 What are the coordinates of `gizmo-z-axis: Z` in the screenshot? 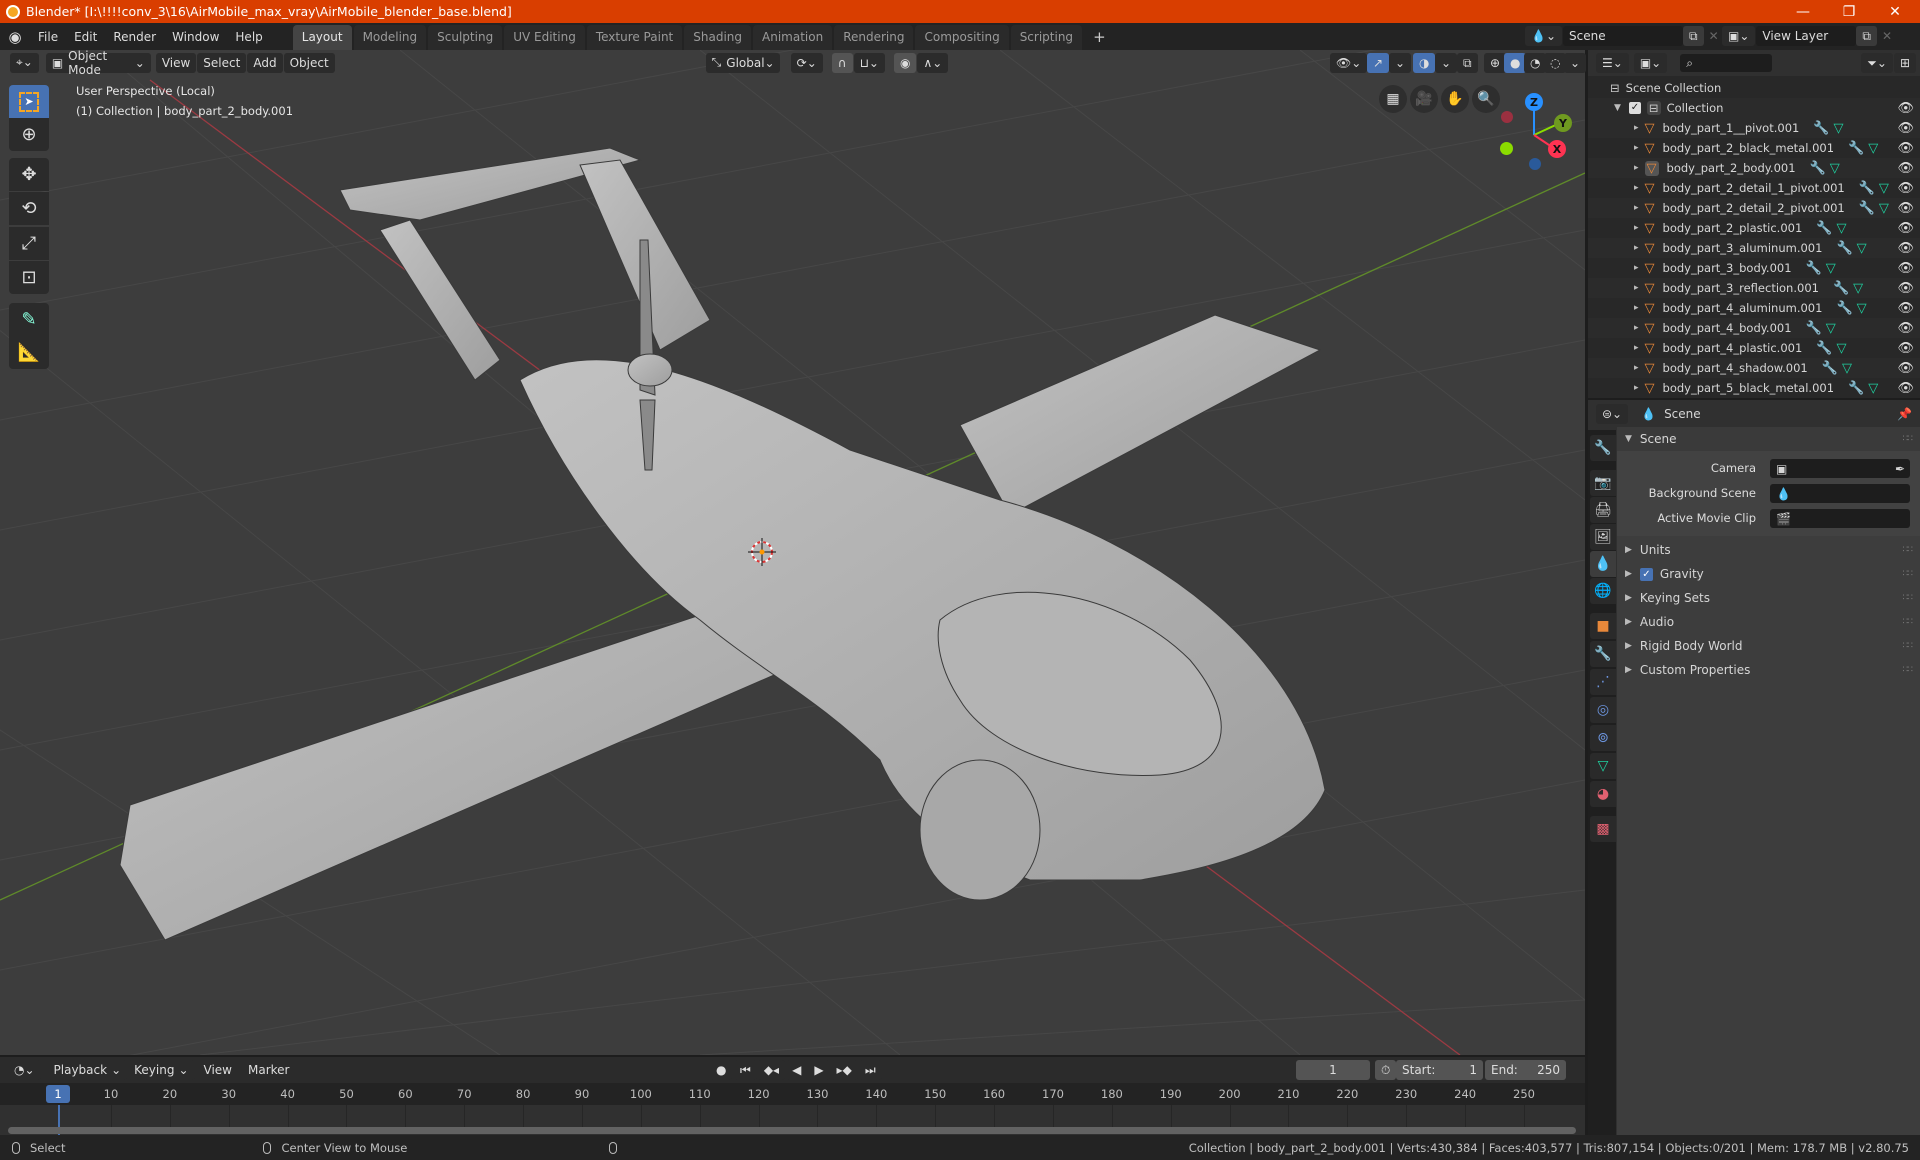 It's located at (1534, 102).